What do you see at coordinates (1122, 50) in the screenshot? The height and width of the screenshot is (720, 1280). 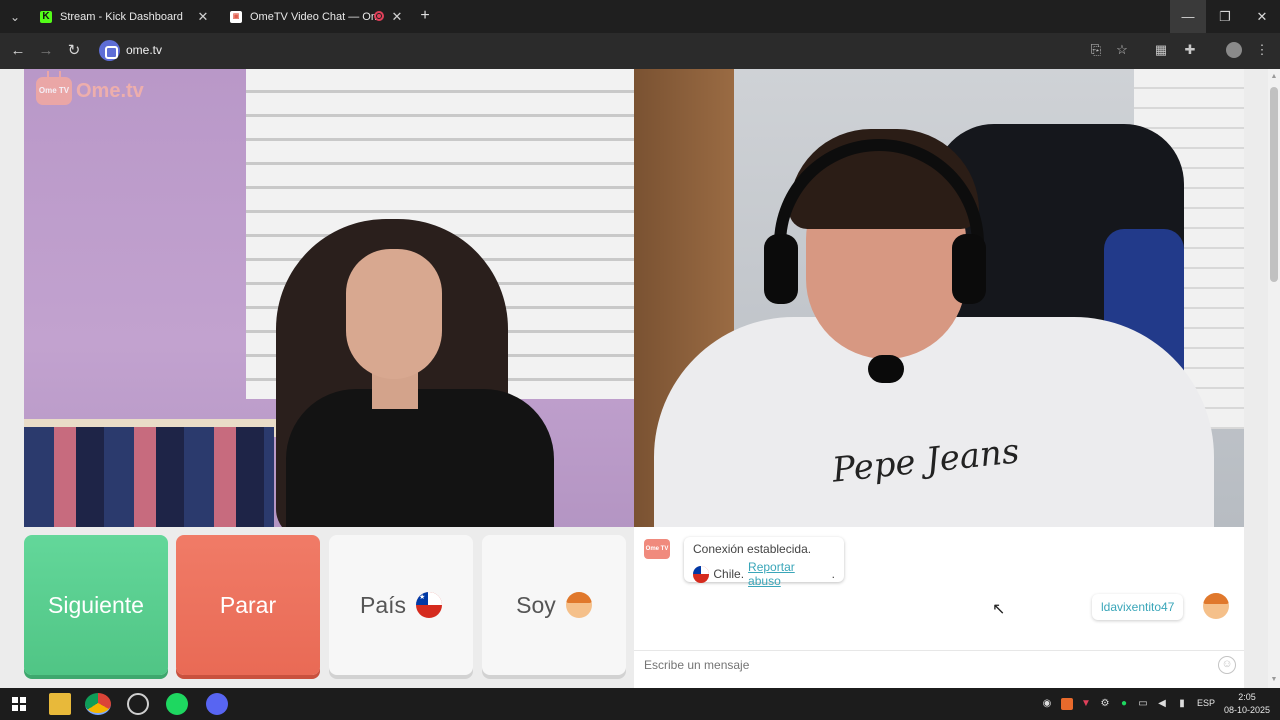 I see `bookmark-star-icon: ☆` at bounding box center [1122, 50].